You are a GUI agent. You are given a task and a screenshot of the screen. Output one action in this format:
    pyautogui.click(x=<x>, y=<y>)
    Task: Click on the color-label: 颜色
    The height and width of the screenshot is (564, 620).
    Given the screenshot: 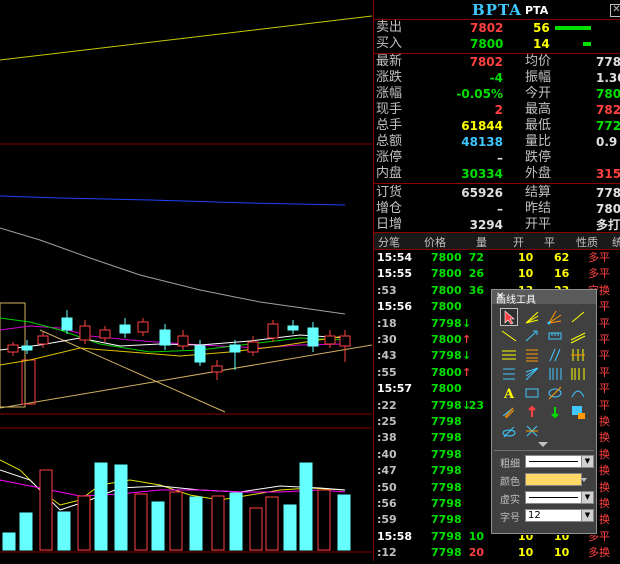 What is the action you would take?
    pyautogui.click(x=510, y=482)
    